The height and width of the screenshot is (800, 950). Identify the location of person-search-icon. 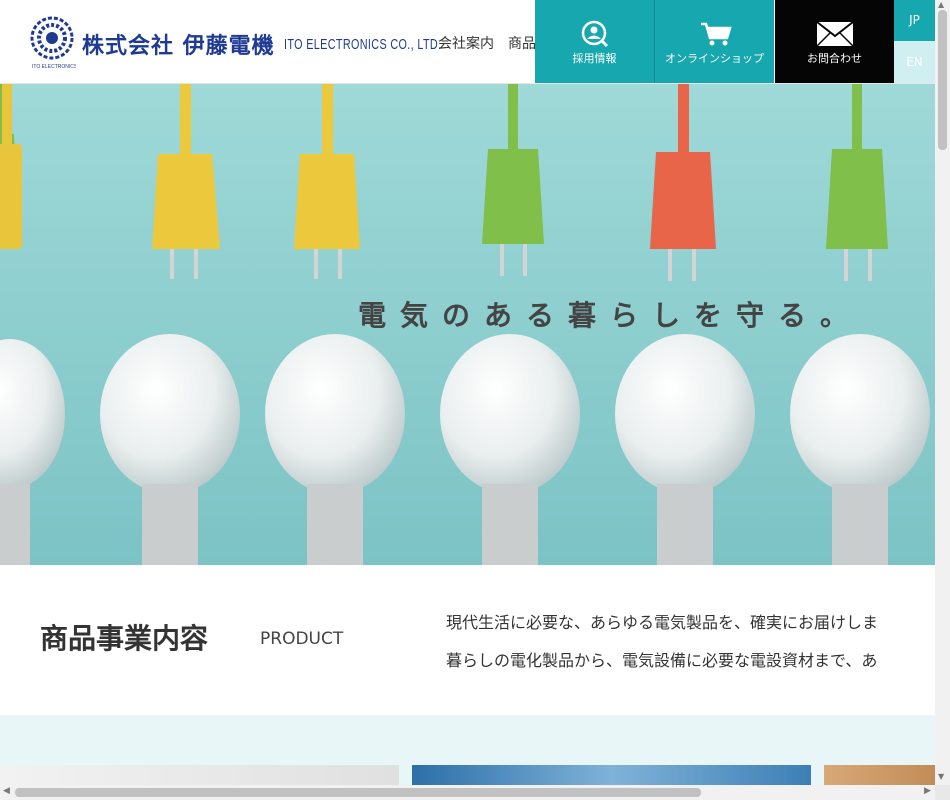
(595, 34).